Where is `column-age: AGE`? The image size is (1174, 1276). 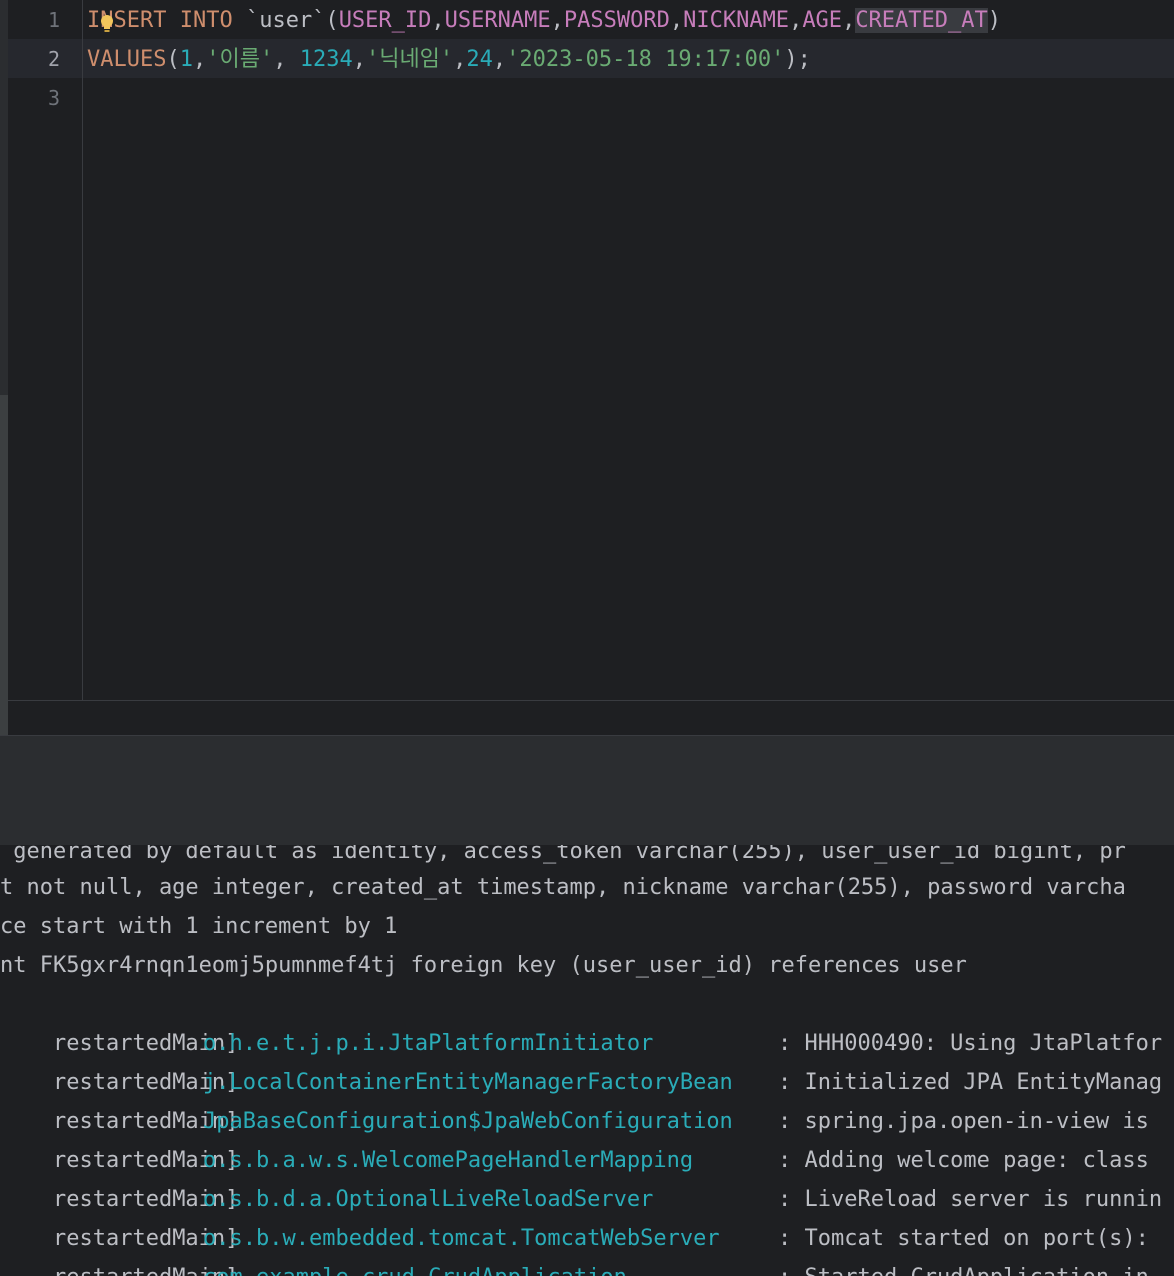
column-age: AGE is located at coordinates (822, 20).